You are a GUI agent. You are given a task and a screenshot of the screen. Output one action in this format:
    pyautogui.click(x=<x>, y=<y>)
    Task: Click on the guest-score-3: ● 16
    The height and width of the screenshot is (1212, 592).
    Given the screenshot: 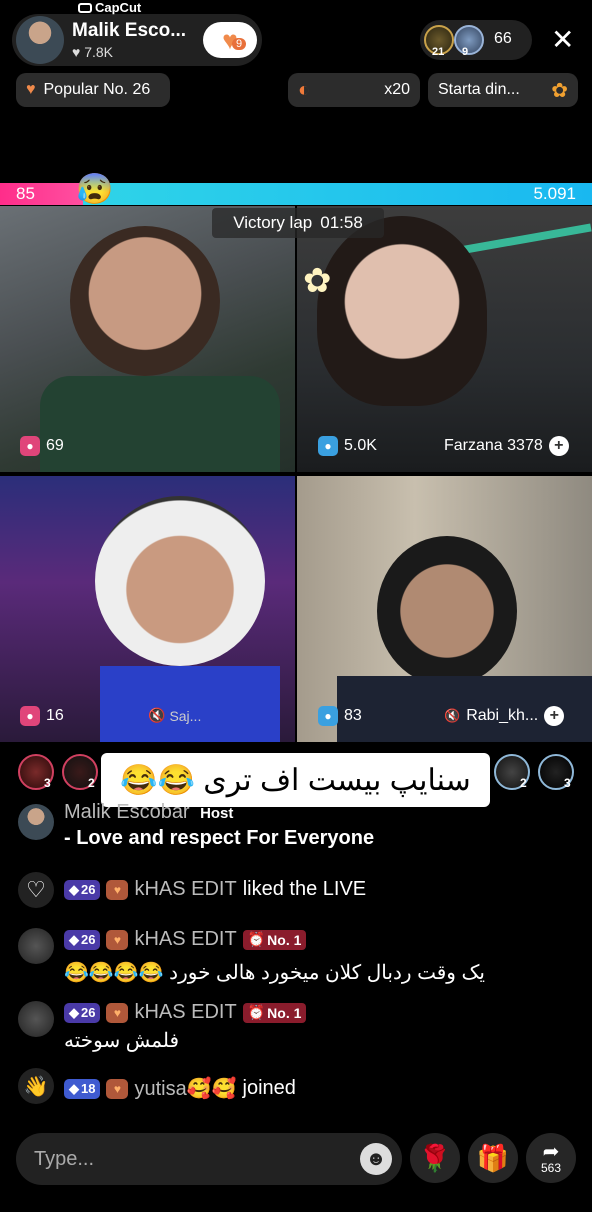 What is the action you would take?
    pyautogui.click(x=42, y=716)
    